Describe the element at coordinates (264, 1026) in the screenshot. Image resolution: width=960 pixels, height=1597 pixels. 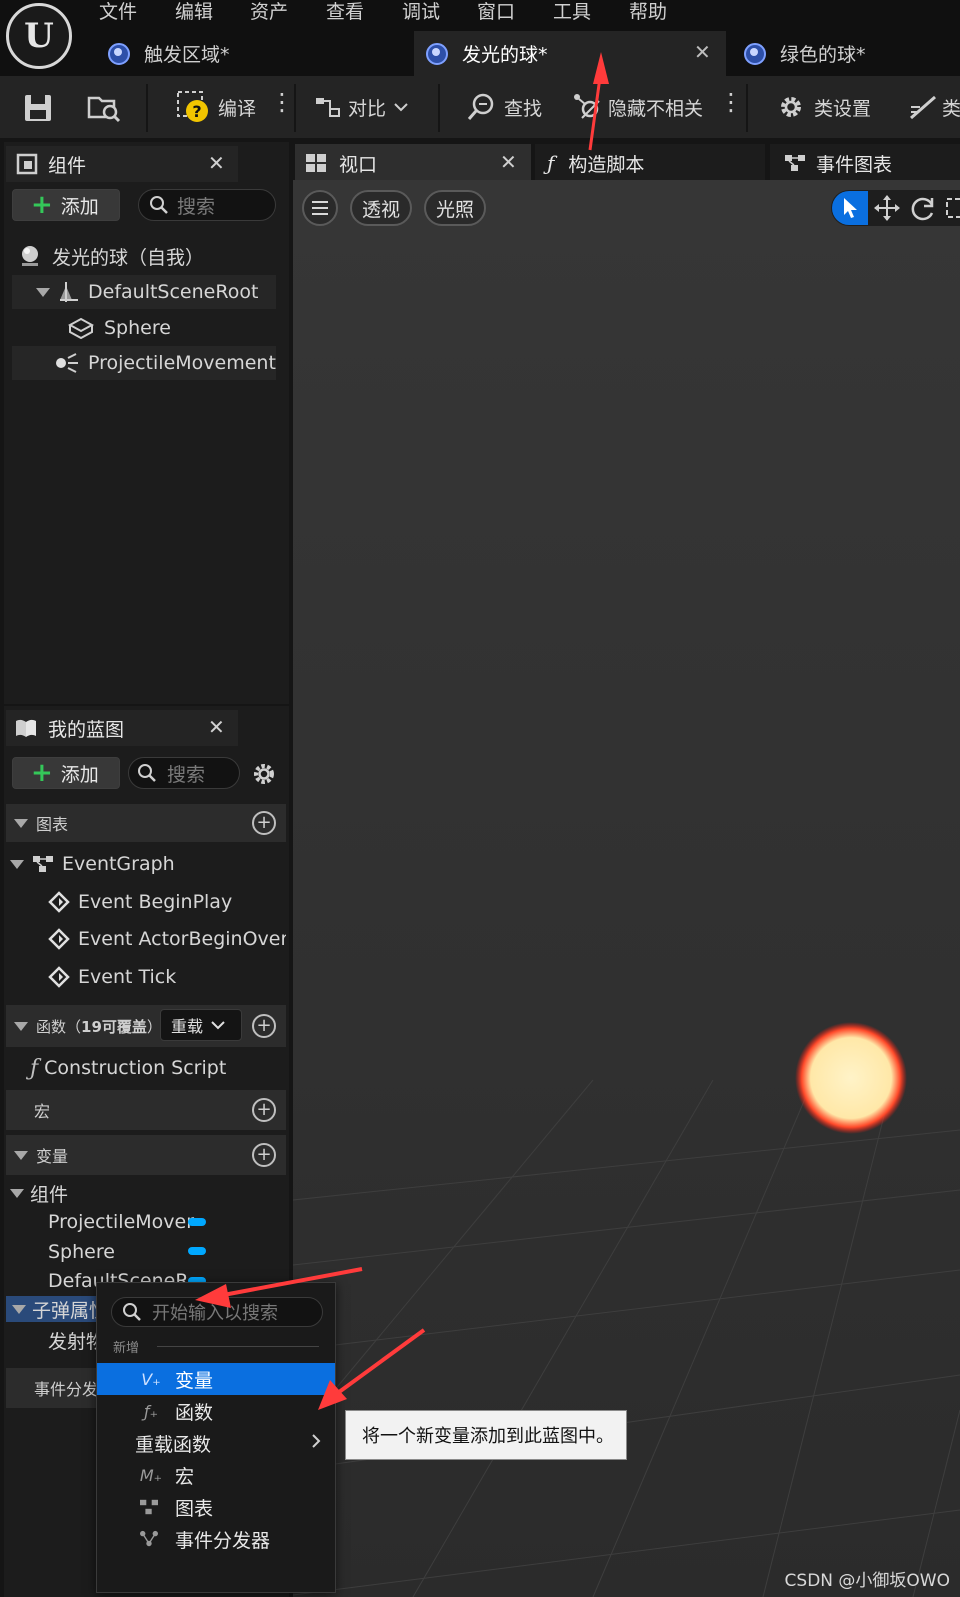
I see `add-function-icon: +` at that location.